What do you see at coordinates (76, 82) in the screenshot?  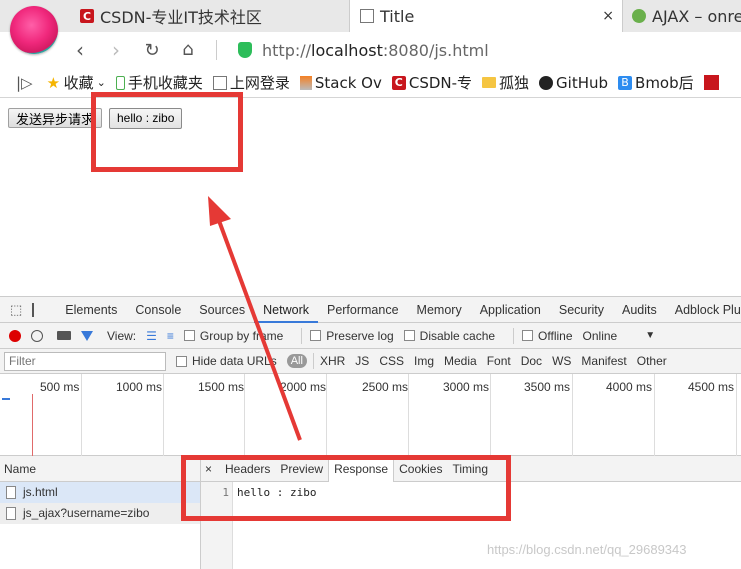 I see `bookmark-favorites: ★ 收藏 ⌄` at bounding box center [76, 82].